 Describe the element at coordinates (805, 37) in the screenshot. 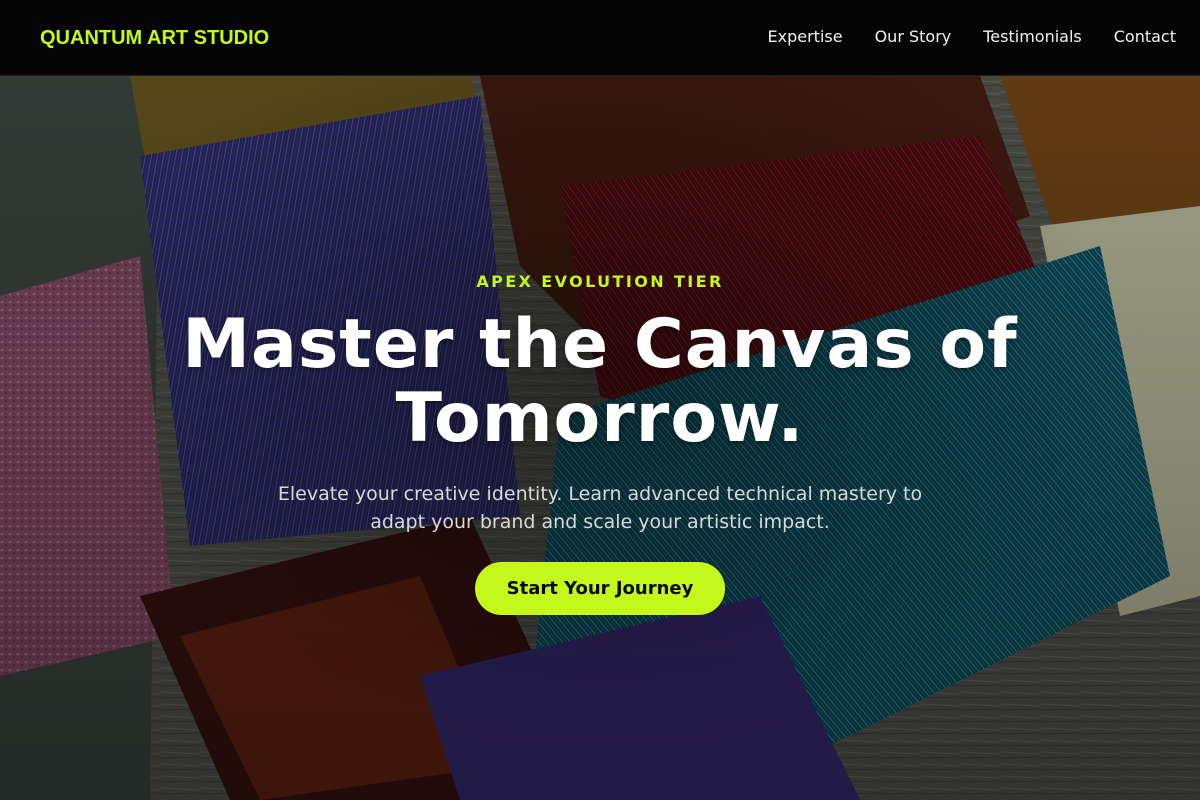

I see `nav-link-expertise: Expertise` at that location.